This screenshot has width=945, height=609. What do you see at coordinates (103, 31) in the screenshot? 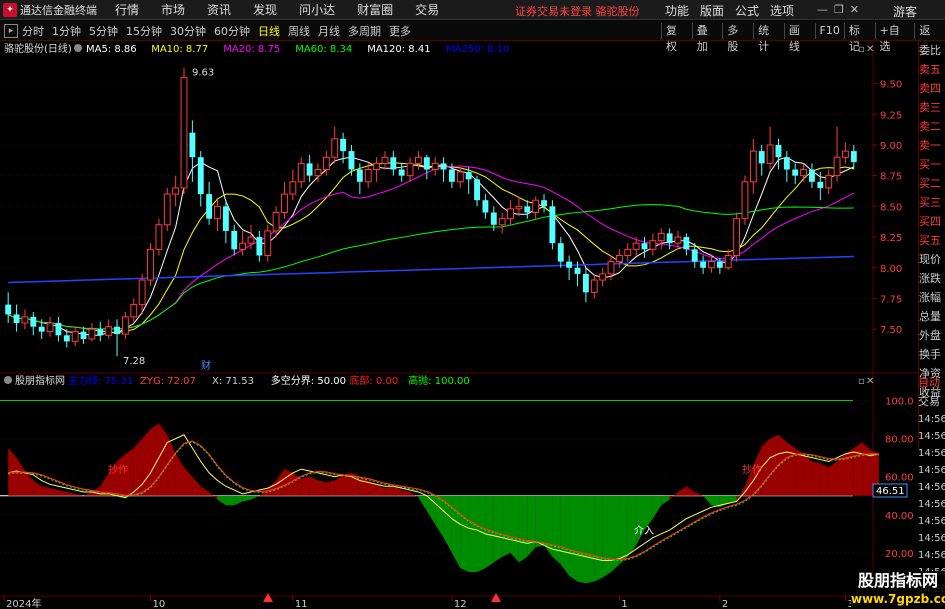
I see `period-5min: 5分钟` at bounding box center [103, 31].